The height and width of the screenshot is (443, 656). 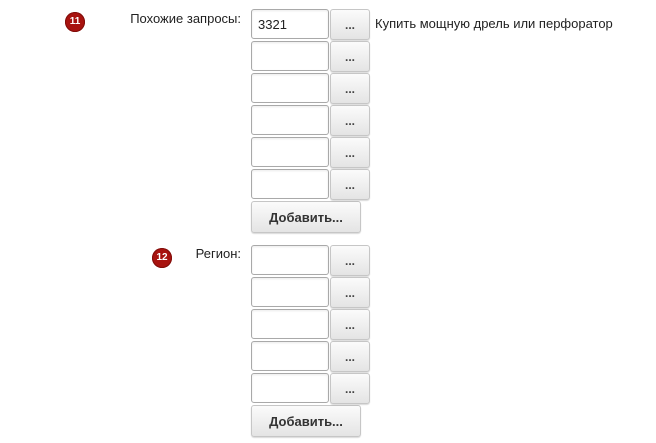 I want to click on section-number-badge: 11, so click(x=75, y=22).